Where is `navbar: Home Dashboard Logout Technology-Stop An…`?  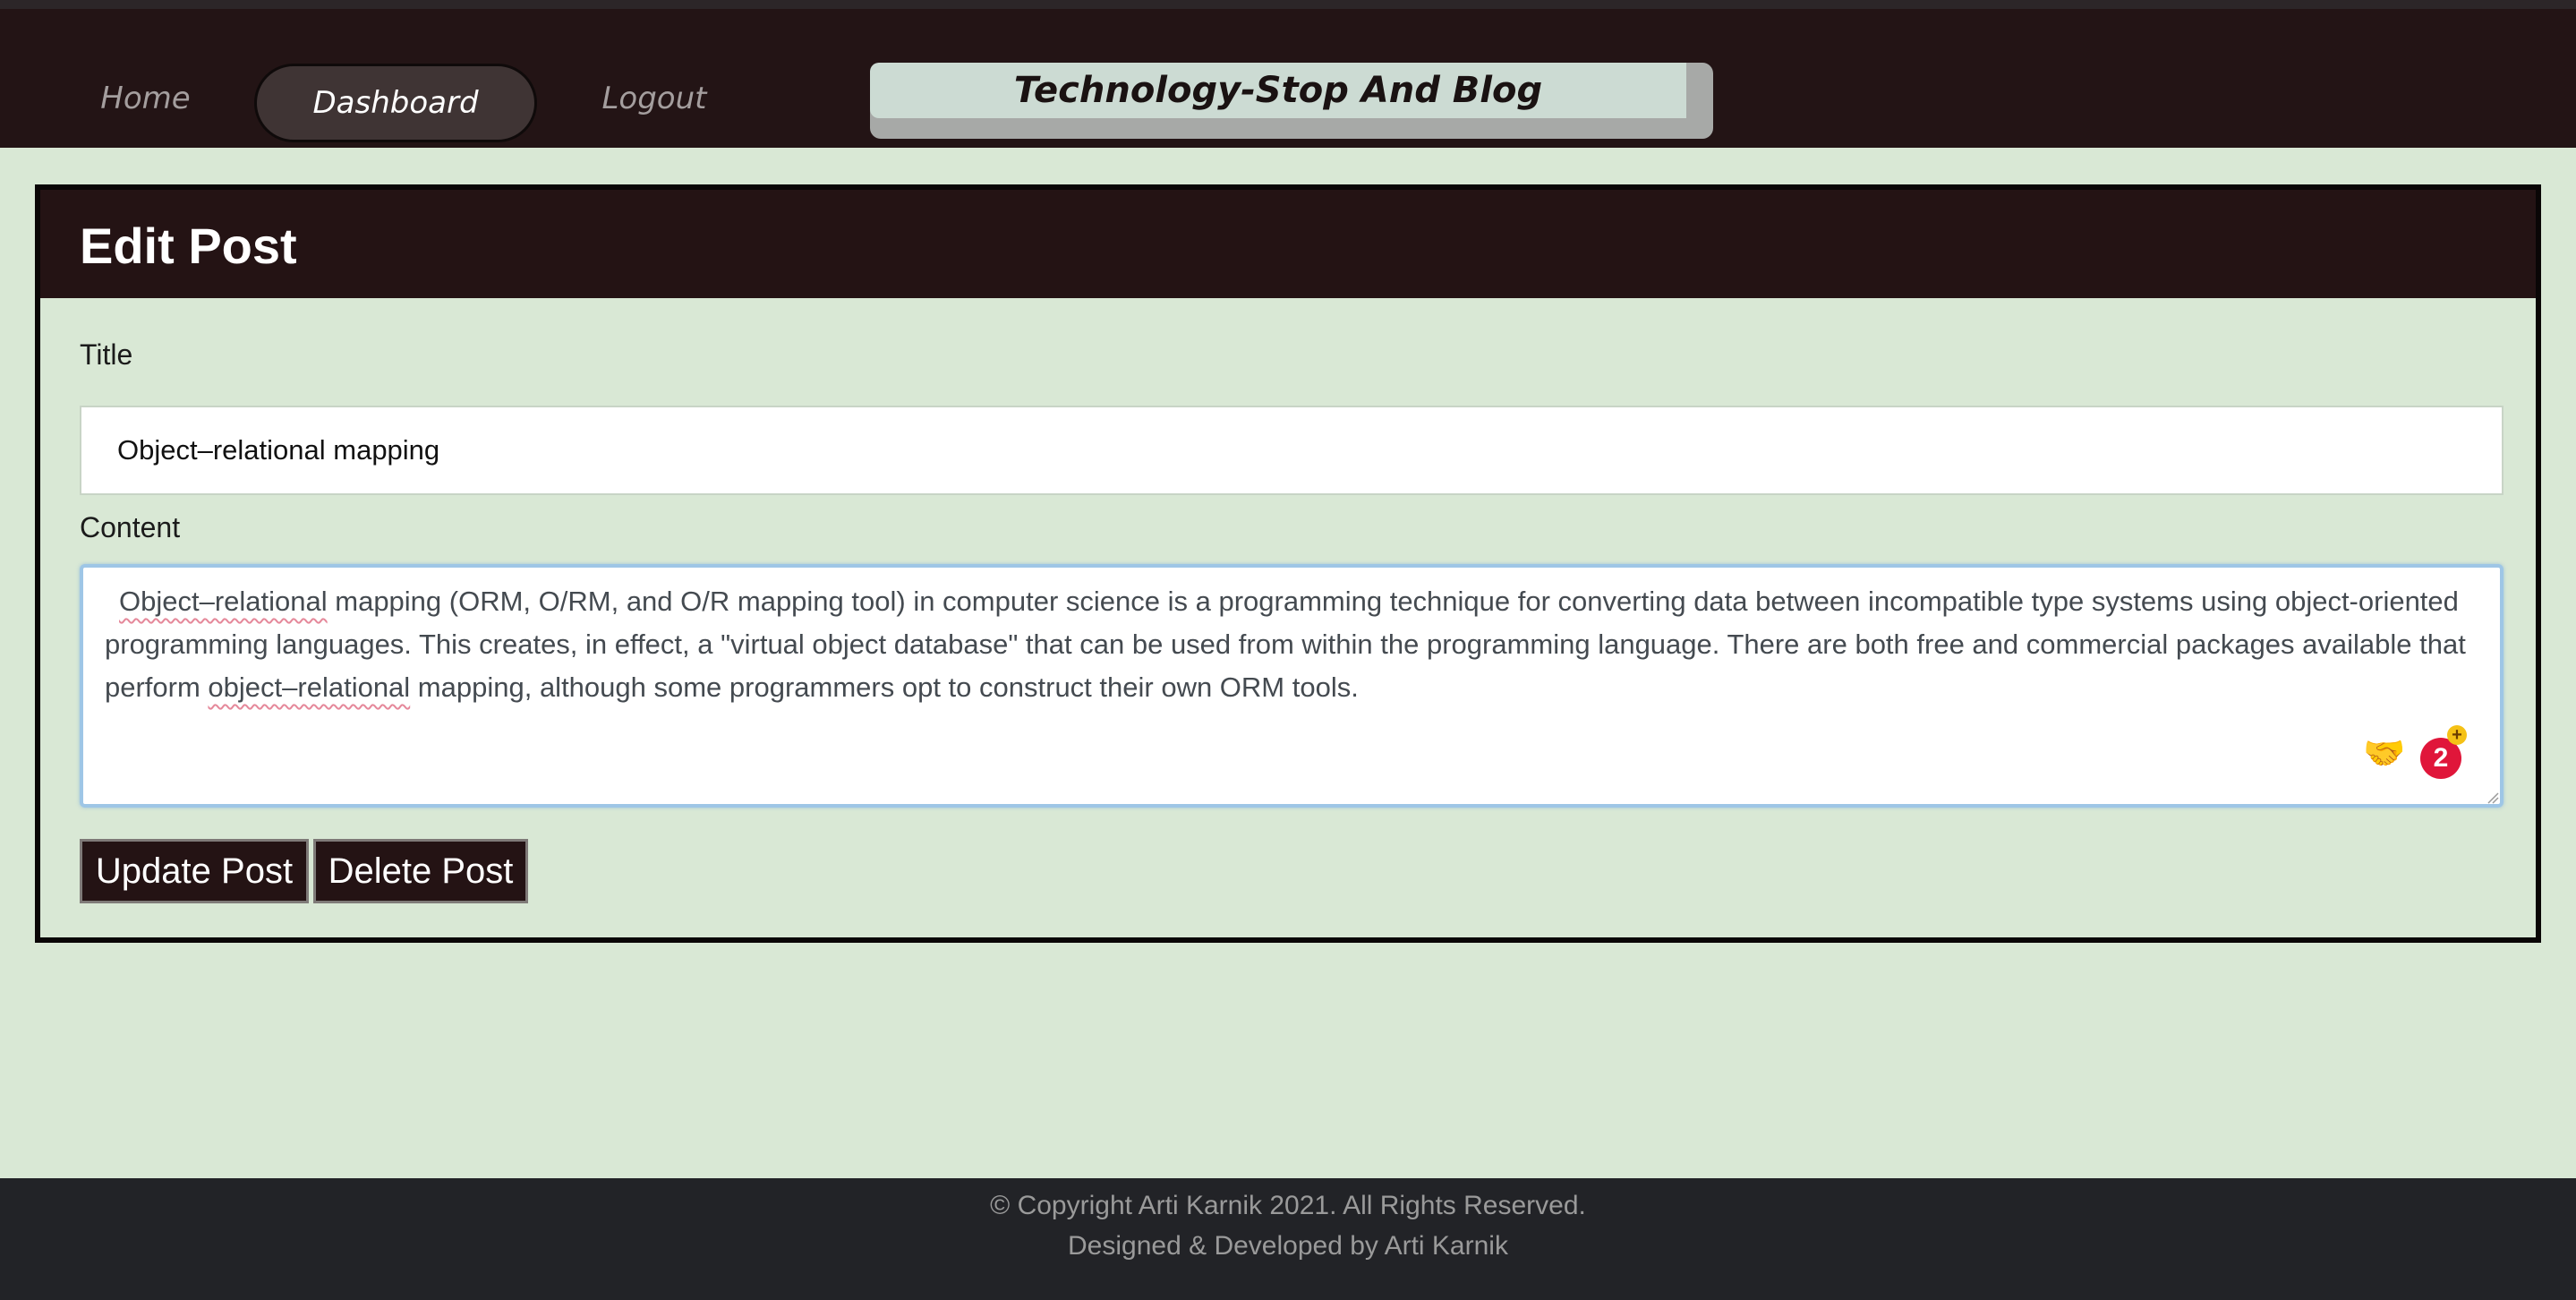 navbar: Home Dashboard Logout Technology-Stop An… is located at coordinates (1288, 78).